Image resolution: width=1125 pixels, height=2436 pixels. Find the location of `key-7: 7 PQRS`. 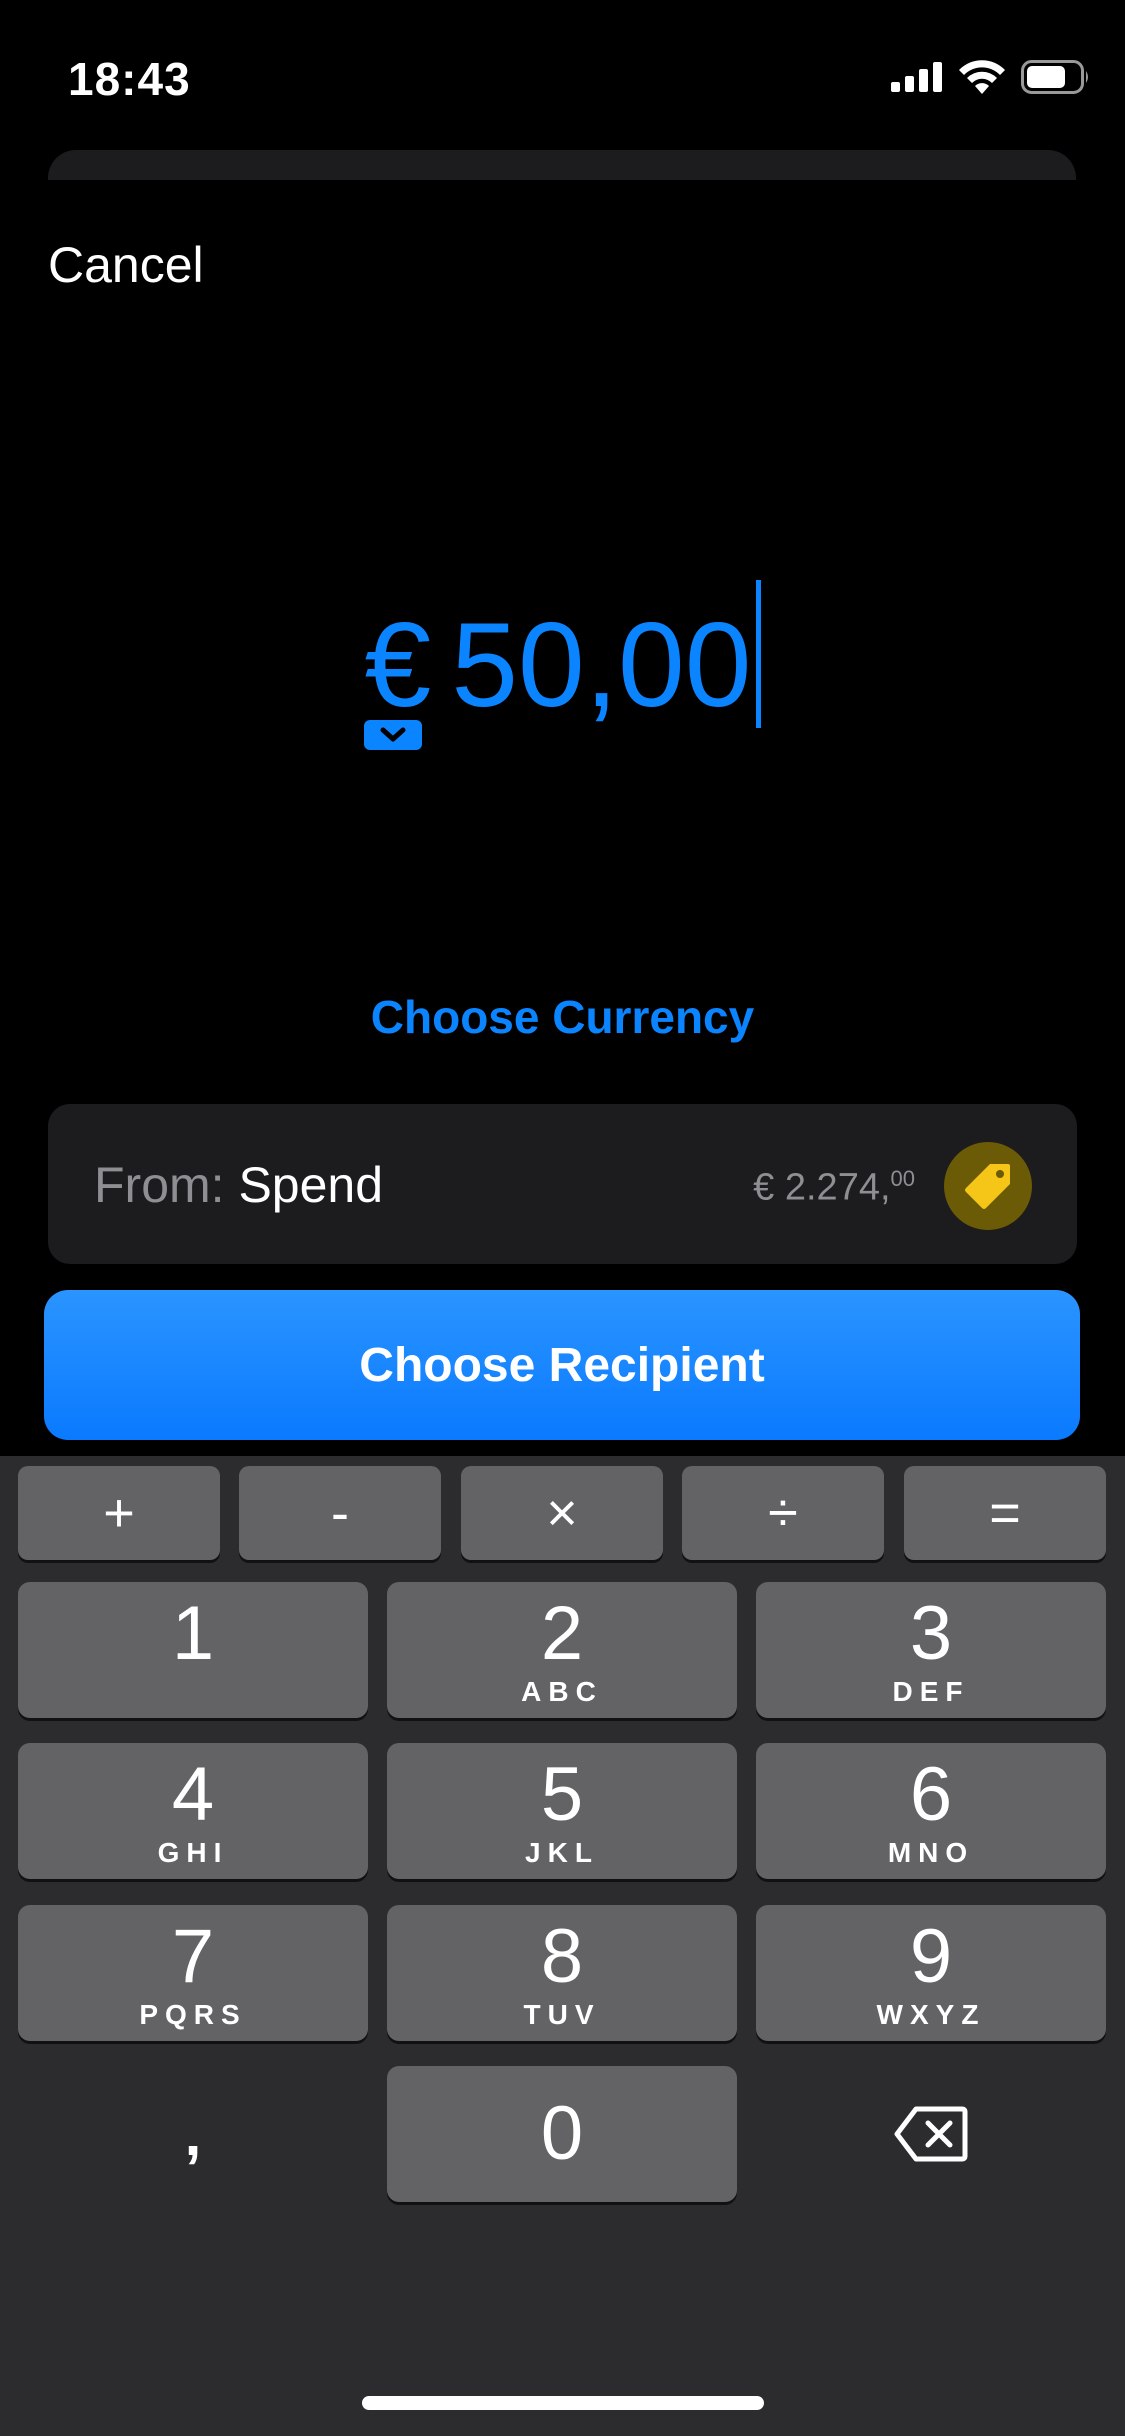

key-7: 7 PQRS is located at coordinates (193, 1973).